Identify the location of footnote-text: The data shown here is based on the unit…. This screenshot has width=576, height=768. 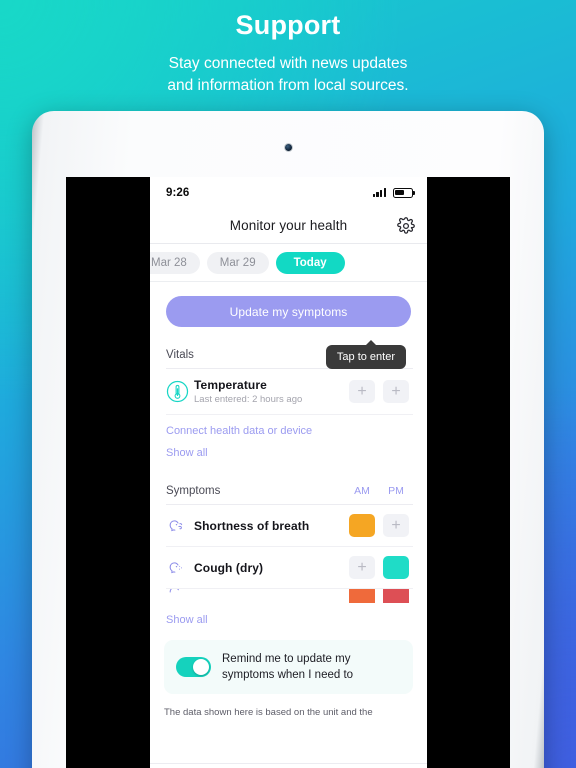
(268, 712).